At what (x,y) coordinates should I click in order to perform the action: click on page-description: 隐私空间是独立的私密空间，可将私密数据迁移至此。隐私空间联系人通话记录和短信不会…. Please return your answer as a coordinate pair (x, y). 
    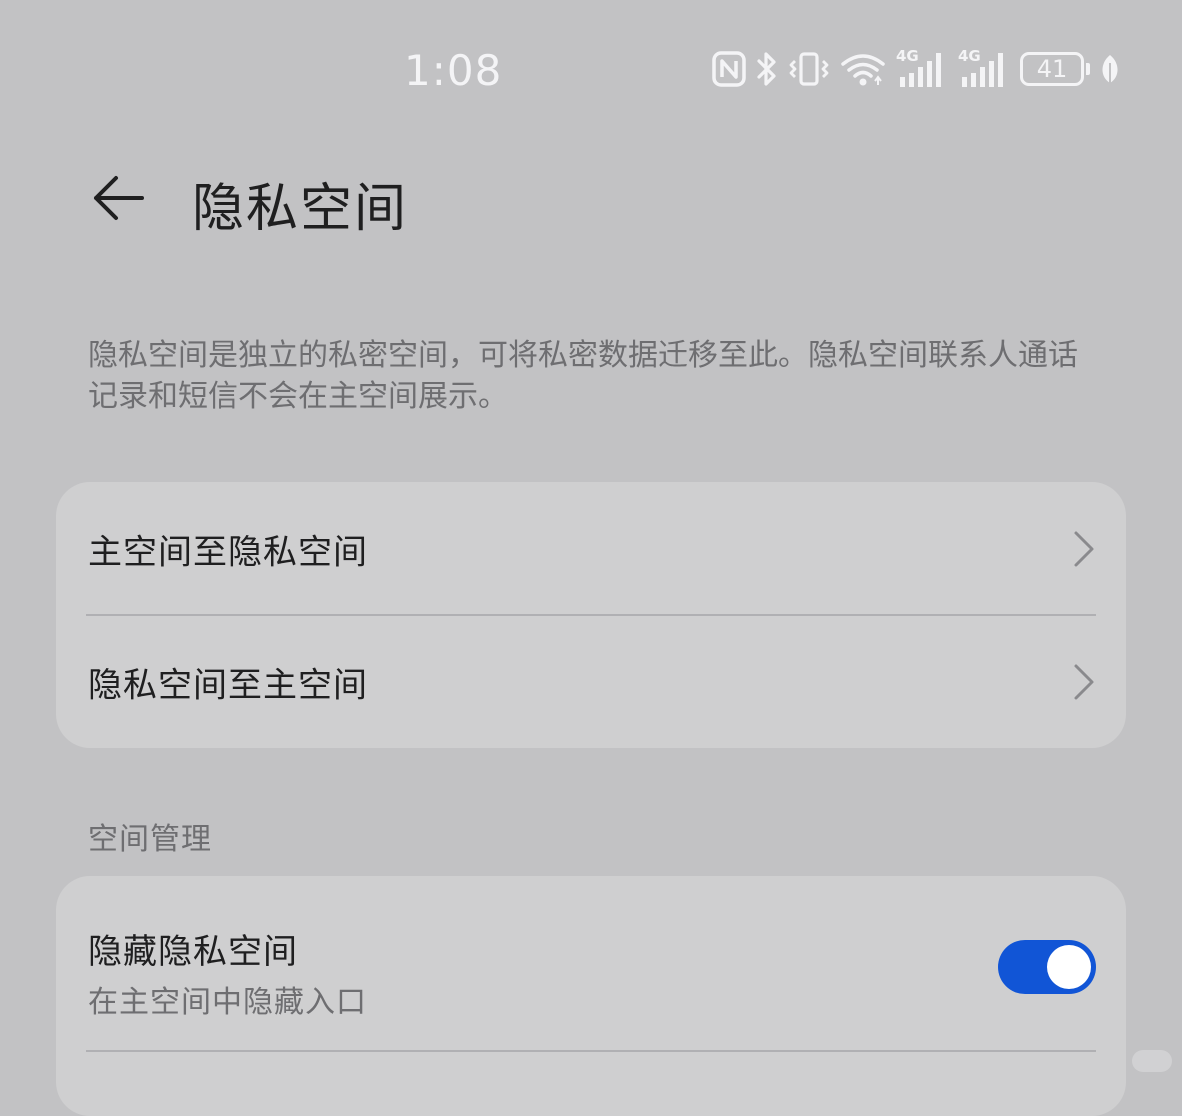
    Looking at the image, I should click on (583, 376).